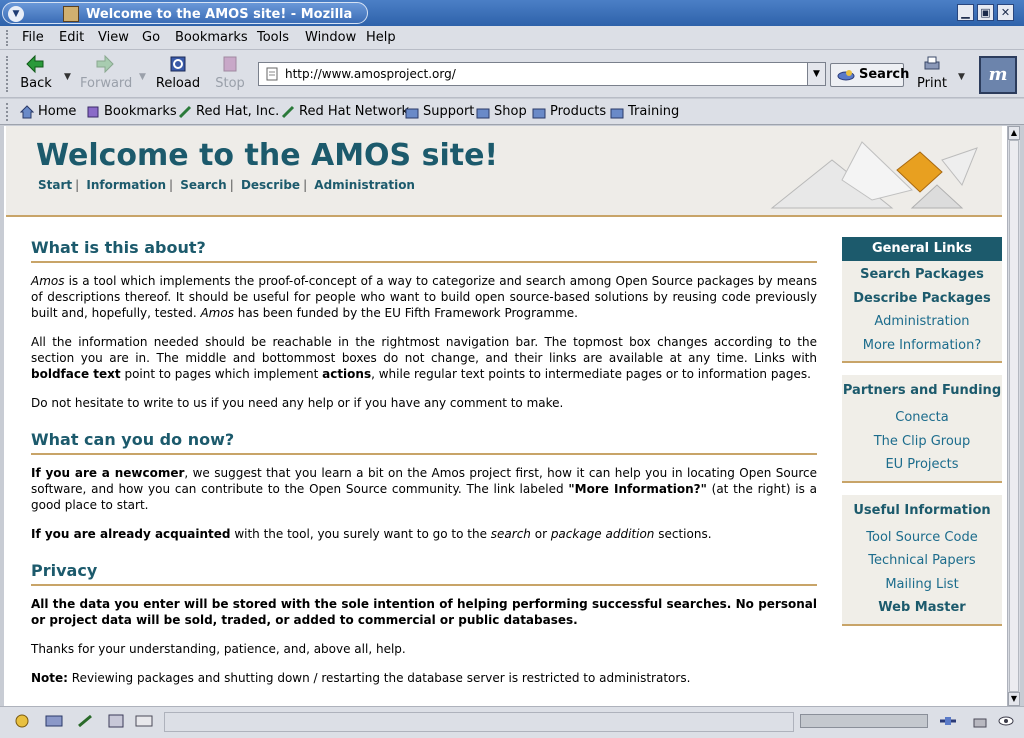 The height and width of the screenshot is (738, 1024). I want to click on sidebar-link-mailing-list: Mailing List, so click(922, 585).